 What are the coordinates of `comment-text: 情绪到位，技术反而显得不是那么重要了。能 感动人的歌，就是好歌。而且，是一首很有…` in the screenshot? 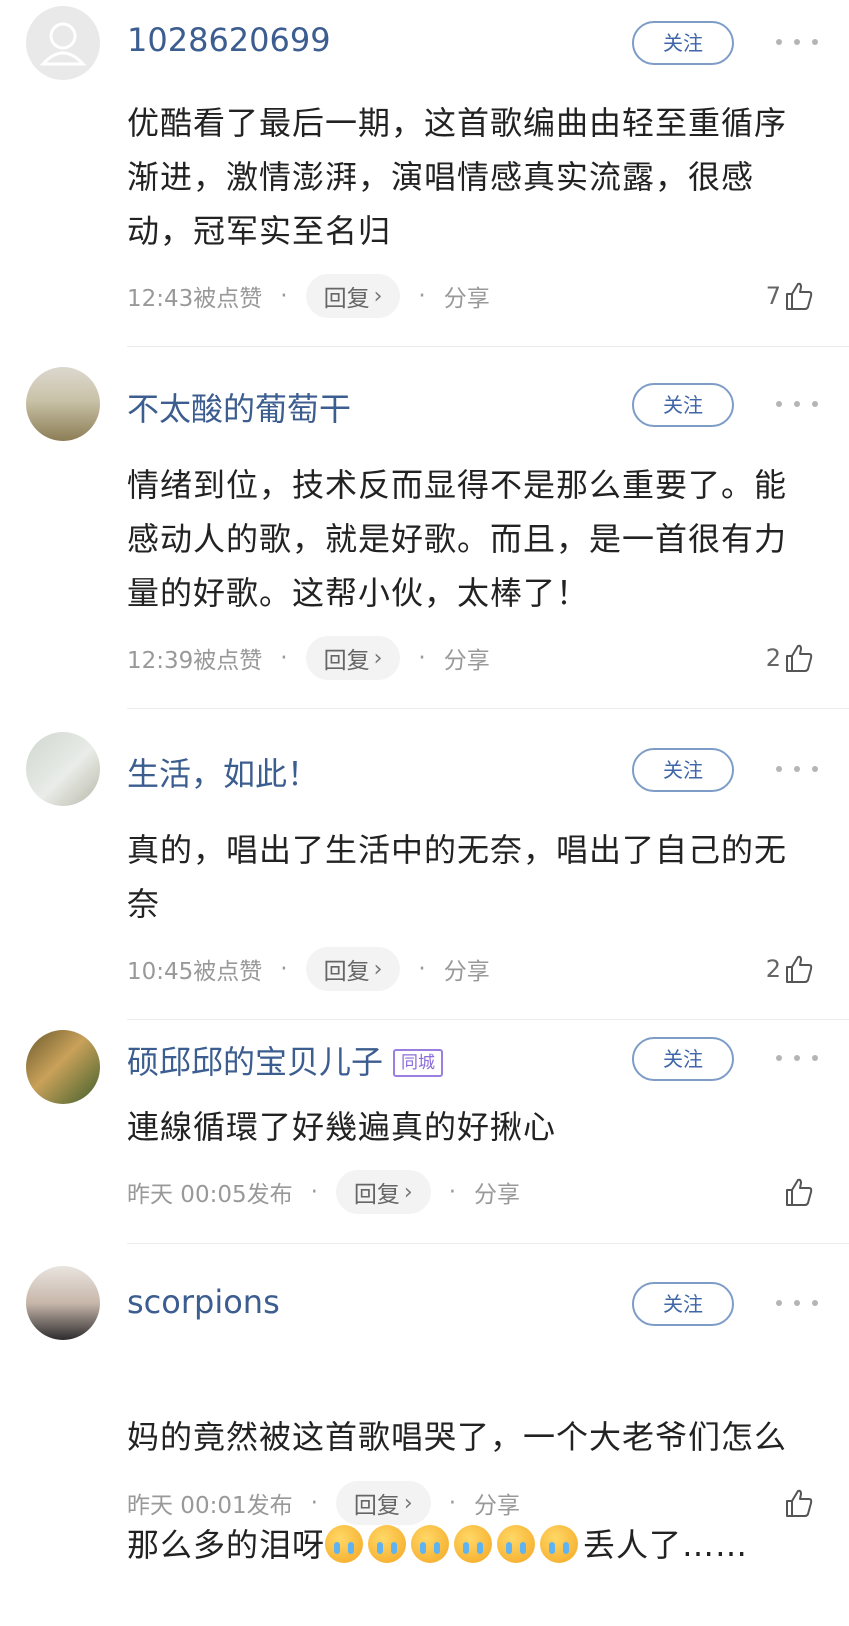 It's located at (457, 539).